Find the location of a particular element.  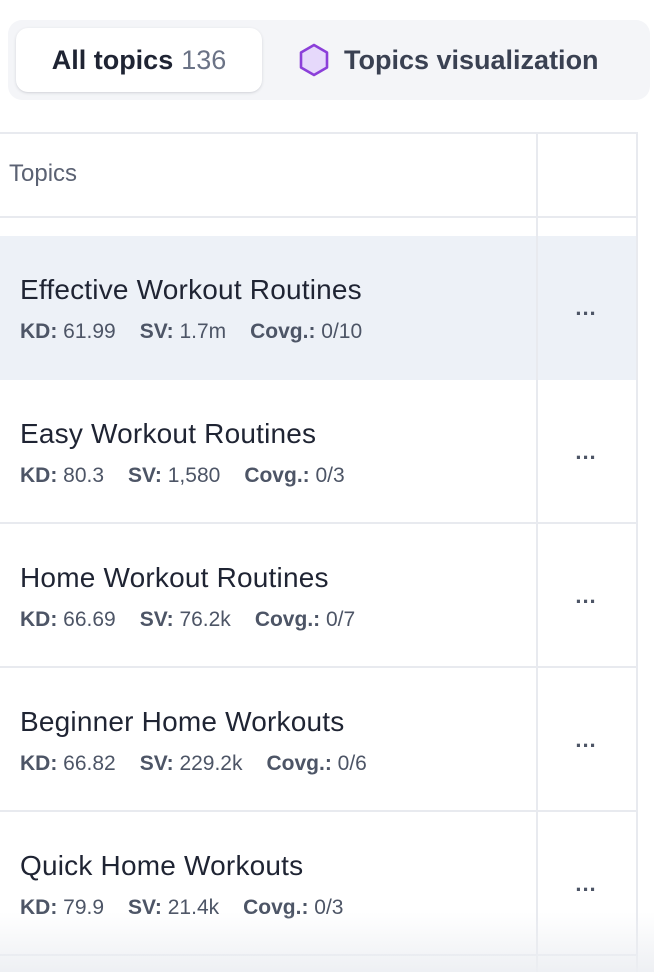

covg-metric: Covg.: 0/6 is located at coordinates (317, 764).